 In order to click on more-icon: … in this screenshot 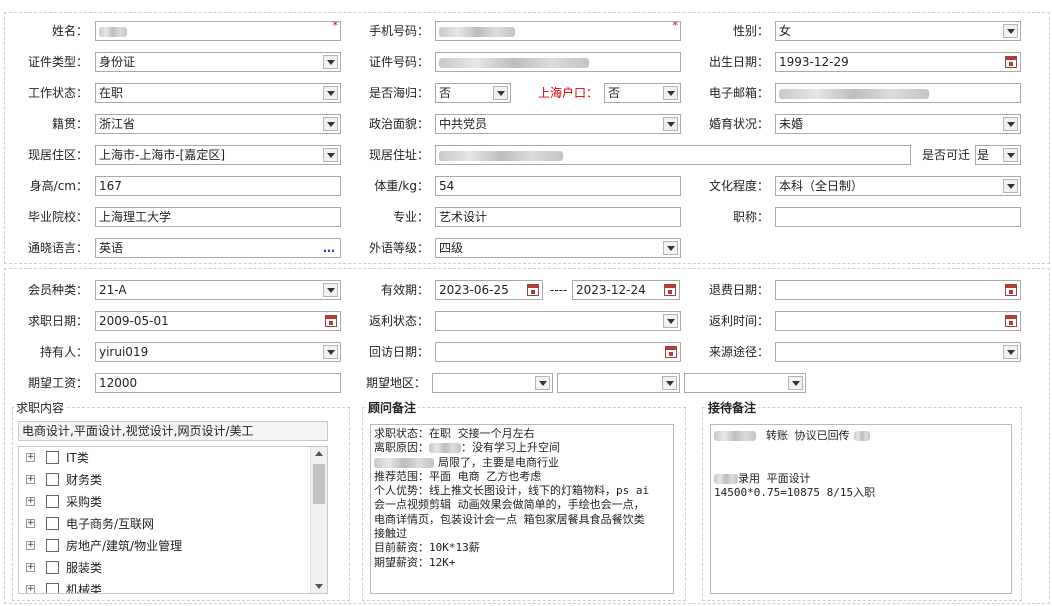, I will do `click(329, 248)`.